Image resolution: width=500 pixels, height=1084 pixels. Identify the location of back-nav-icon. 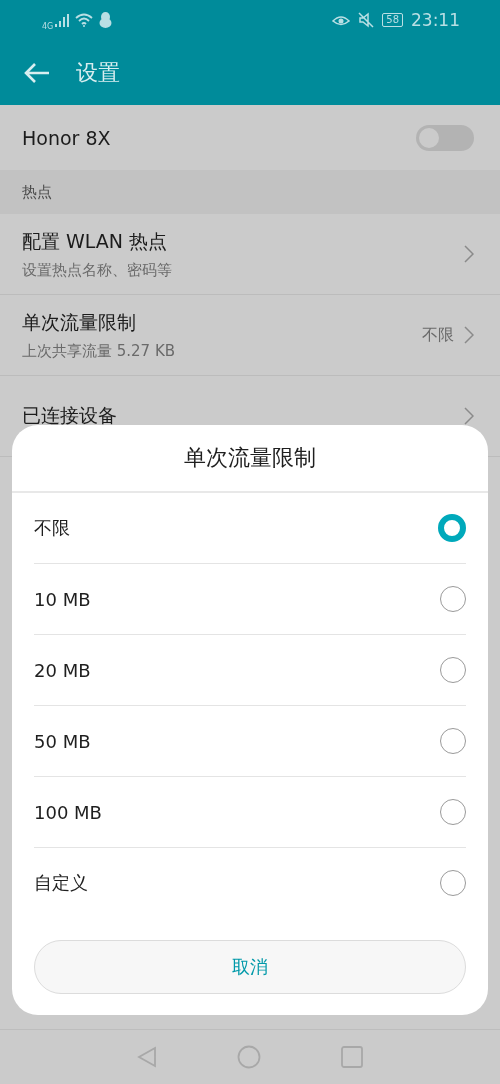
(147, 1057).